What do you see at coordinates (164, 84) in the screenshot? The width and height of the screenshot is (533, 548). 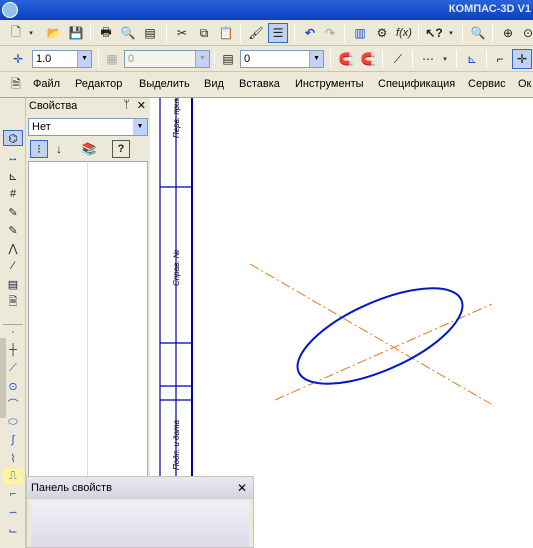 I see `menu-select: Выделить` at bounding box center [164, 84].